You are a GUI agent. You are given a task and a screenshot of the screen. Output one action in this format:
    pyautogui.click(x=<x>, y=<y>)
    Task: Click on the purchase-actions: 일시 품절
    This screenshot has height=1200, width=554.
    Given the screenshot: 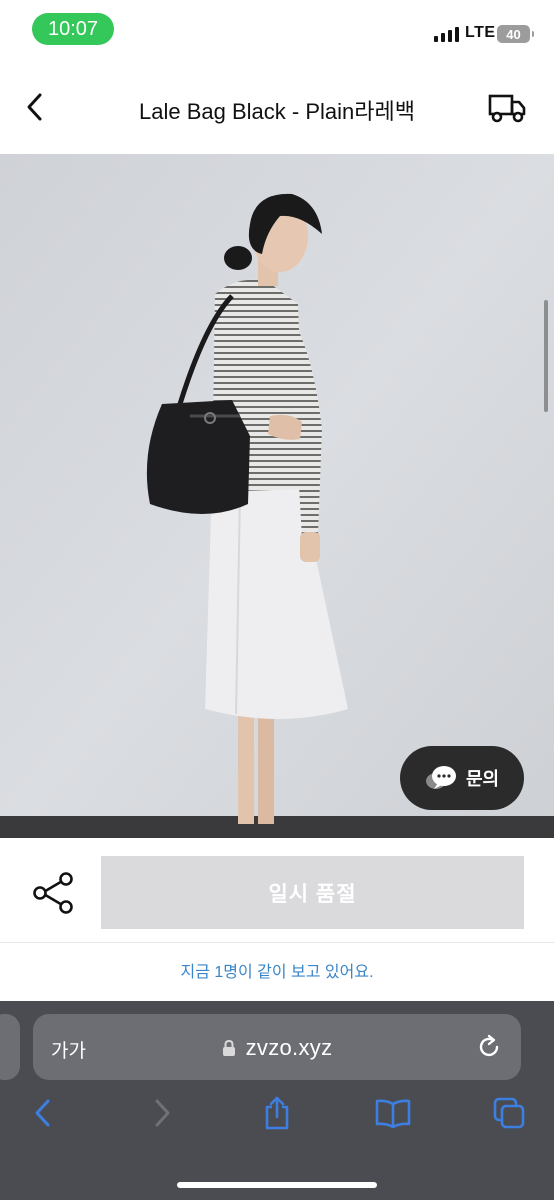 What is the action you would take?
    pyautogui.click(x=277, y=890)
    